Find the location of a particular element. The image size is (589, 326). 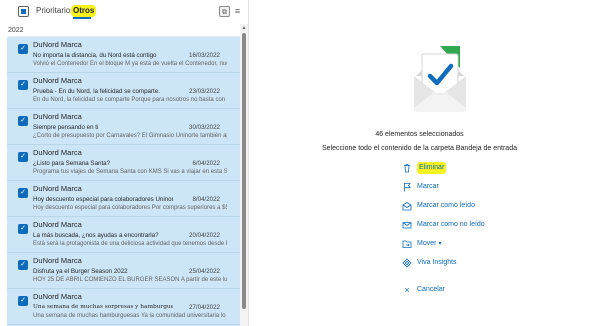

delete-label: Eliminar is located at coordinates (432, 168).